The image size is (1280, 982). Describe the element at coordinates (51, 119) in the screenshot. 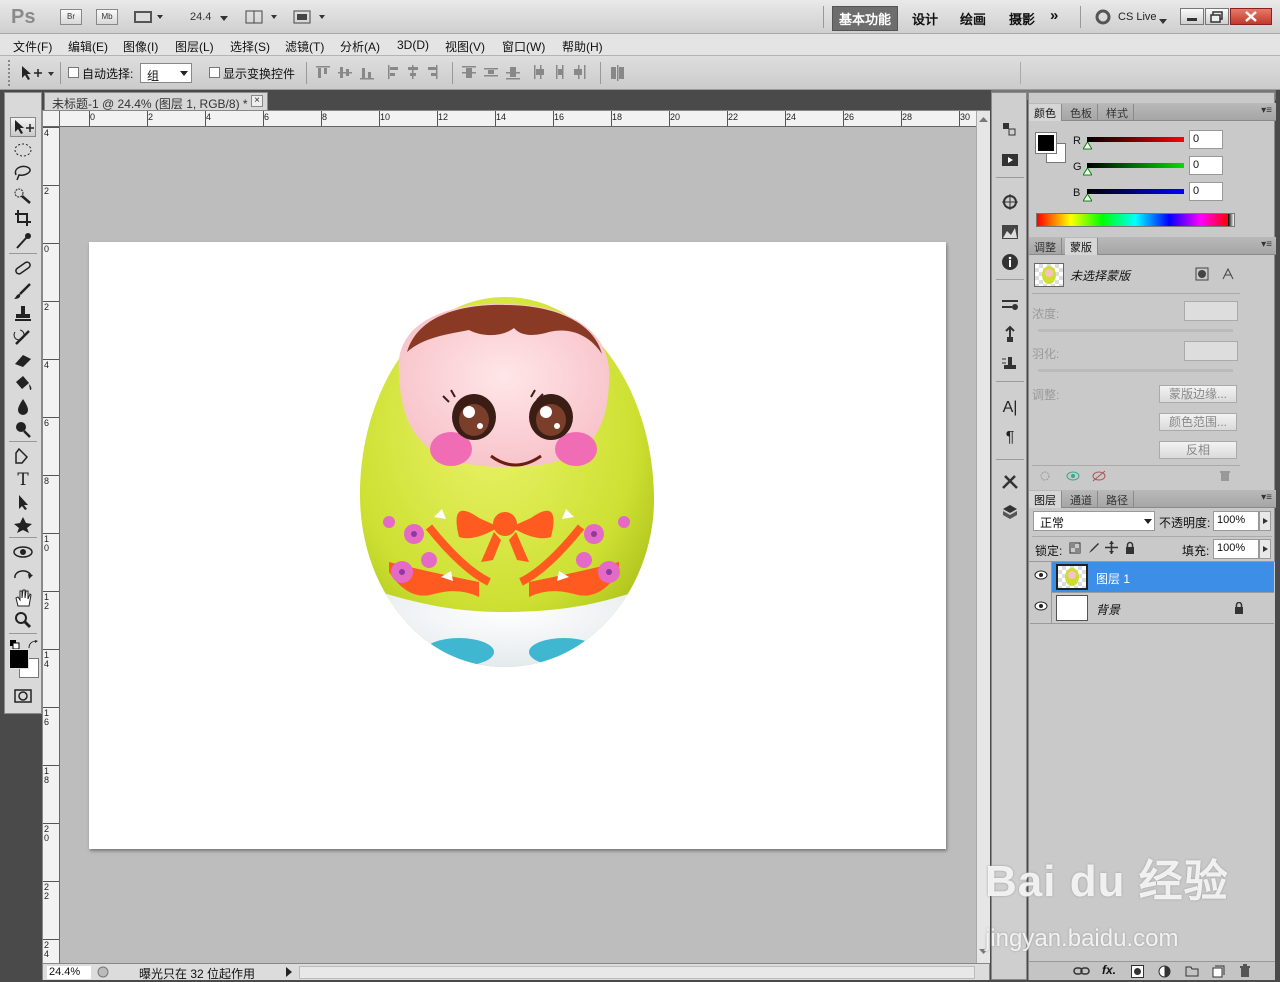

I see `ruler-origin` at that location.